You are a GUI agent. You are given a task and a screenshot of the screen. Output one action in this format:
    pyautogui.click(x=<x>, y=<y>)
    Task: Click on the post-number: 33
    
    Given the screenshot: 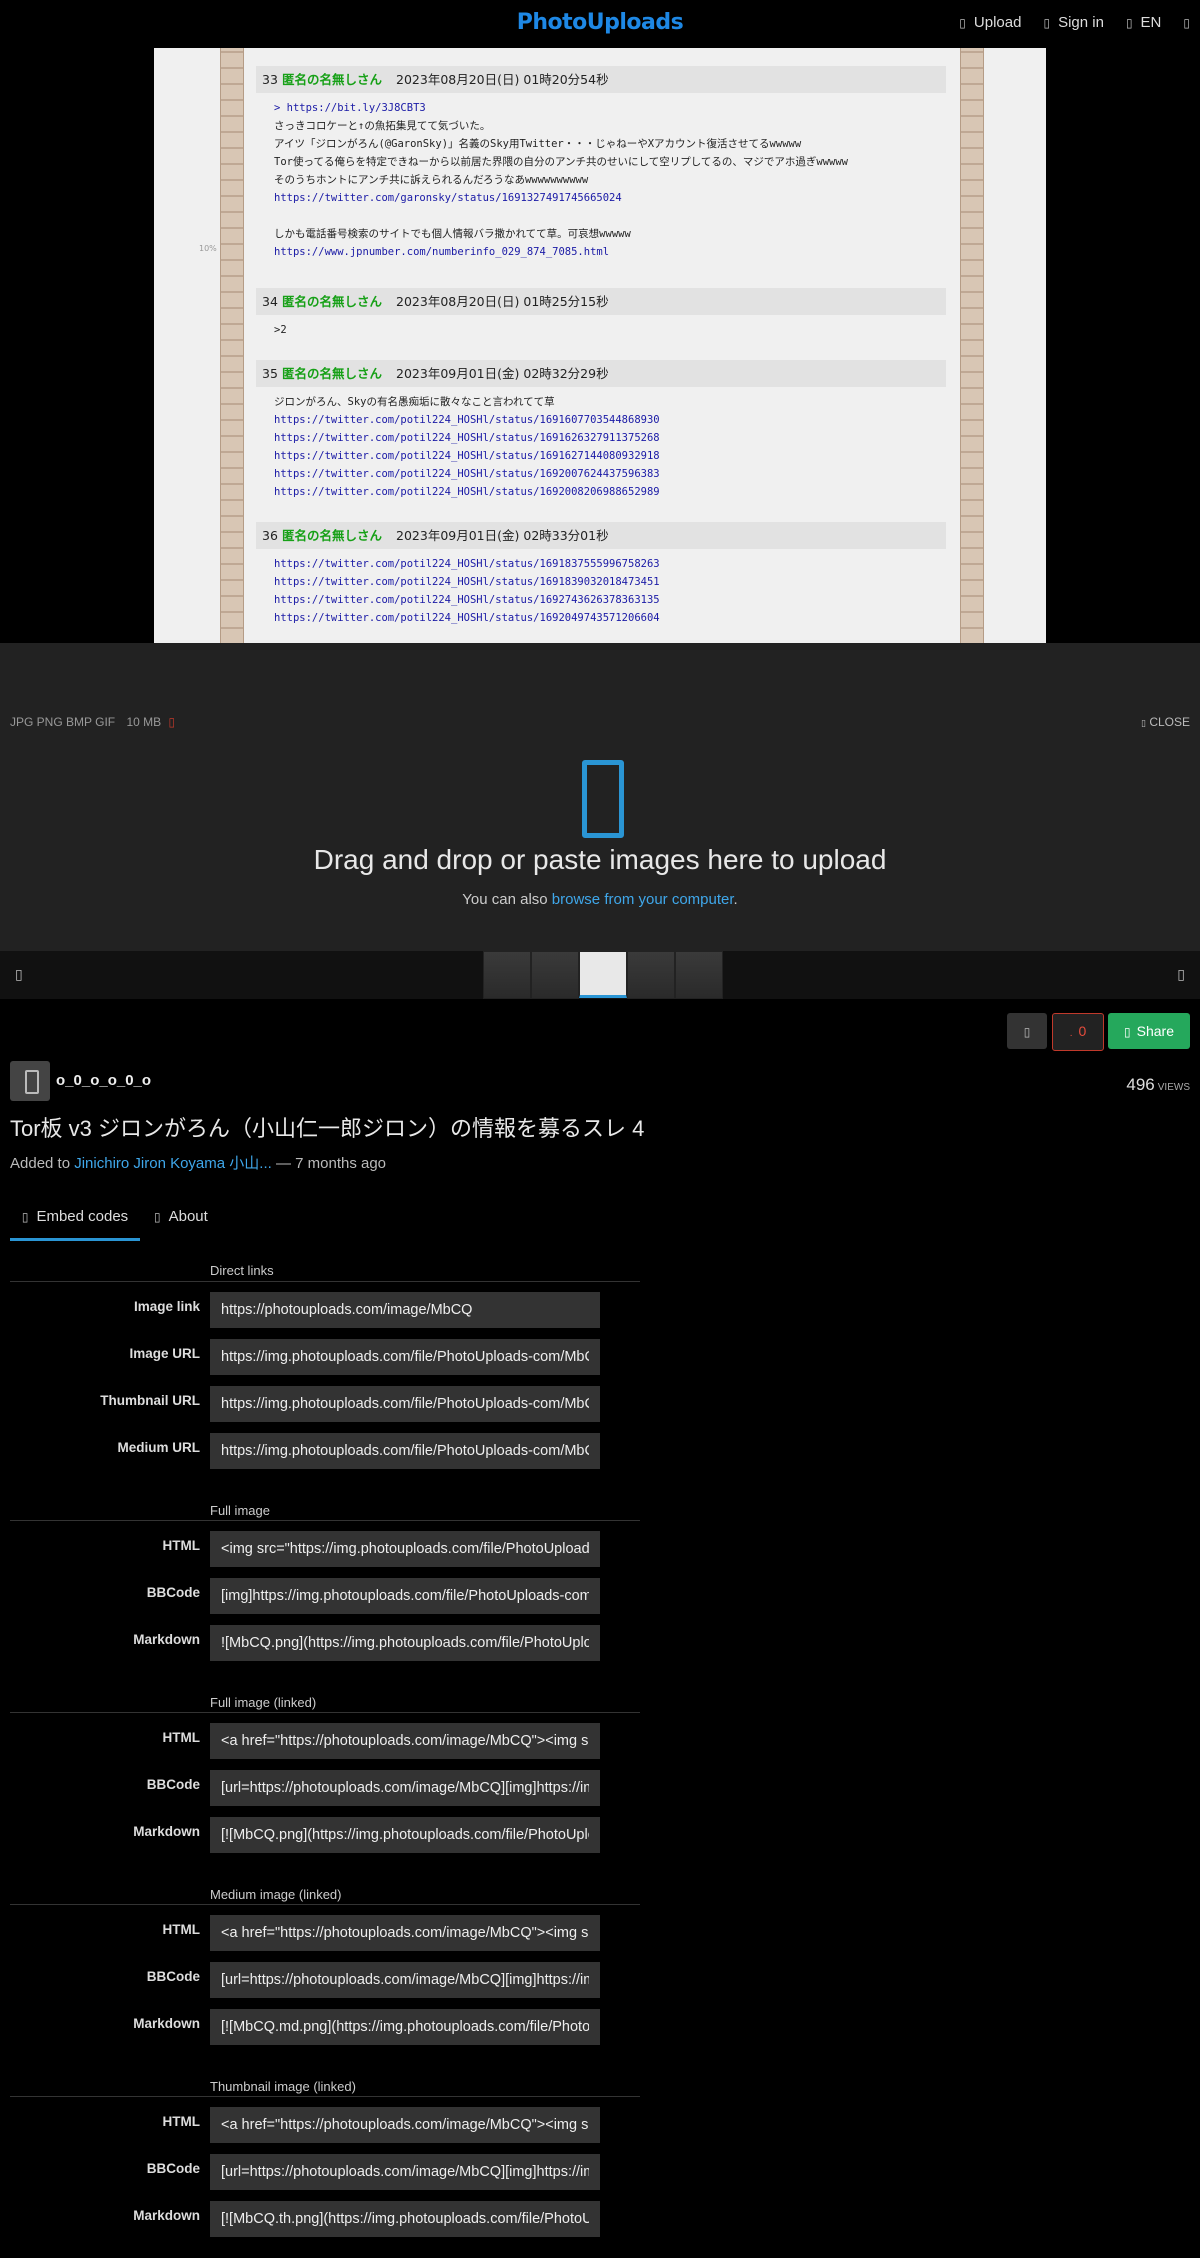 What is the action you would take?
    pyautogui.click(x=270, y=79)
    